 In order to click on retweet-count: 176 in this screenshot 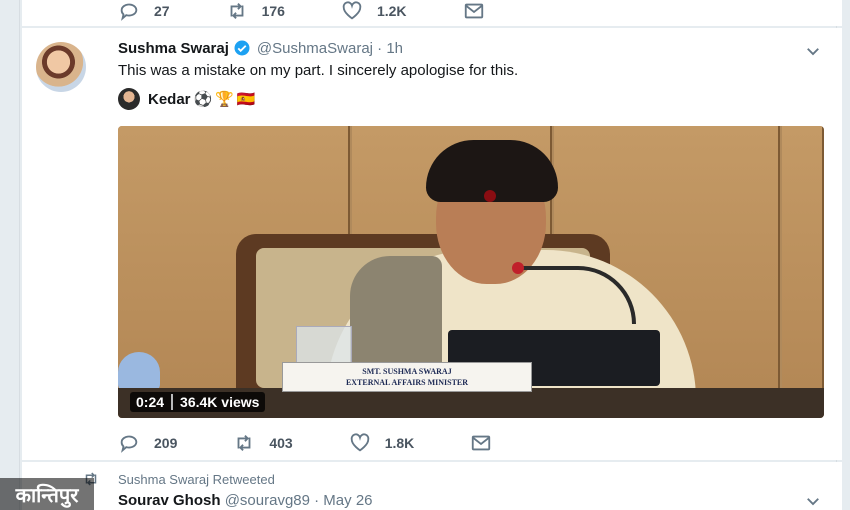, I will do `click(273, 11)`.